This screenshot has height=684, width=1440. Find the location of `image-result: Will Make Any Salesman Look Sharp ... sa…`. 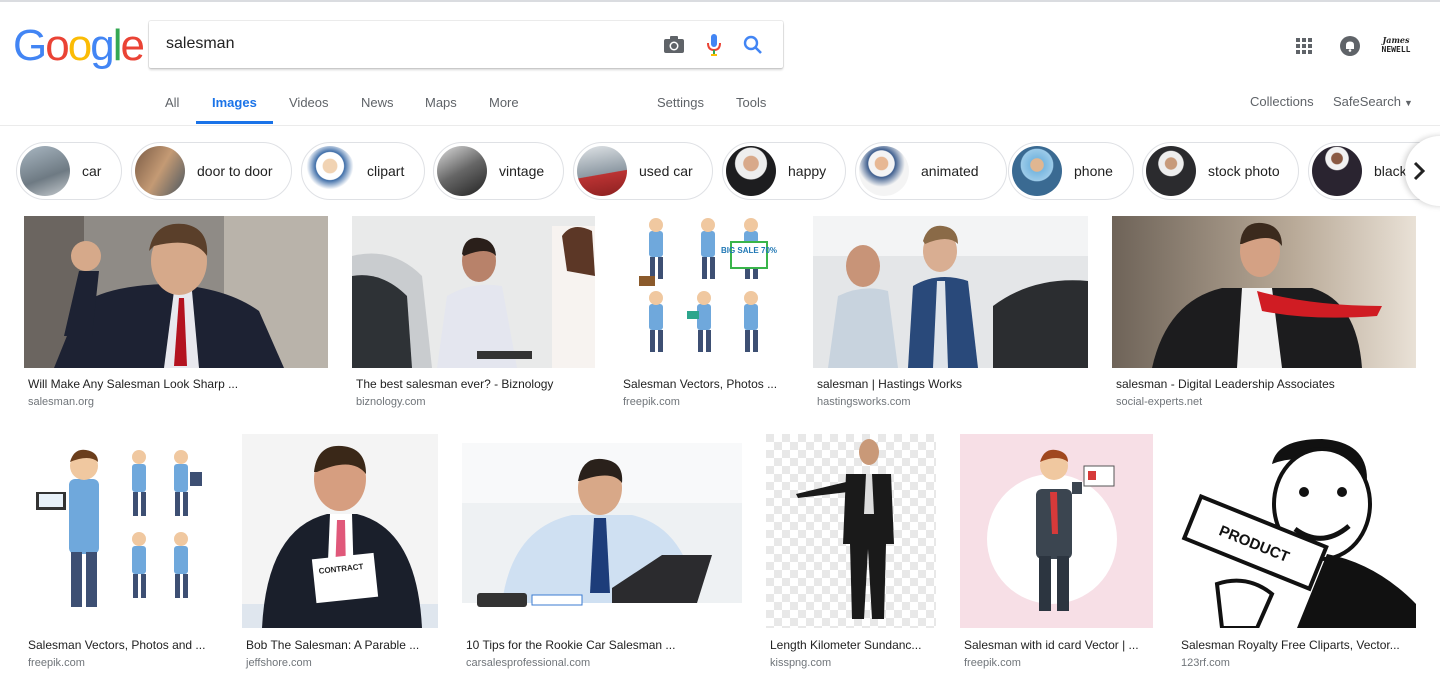

image-result: Will Make Any Salesman Look Sharp ... sa… is located at coordinates (176, 316).